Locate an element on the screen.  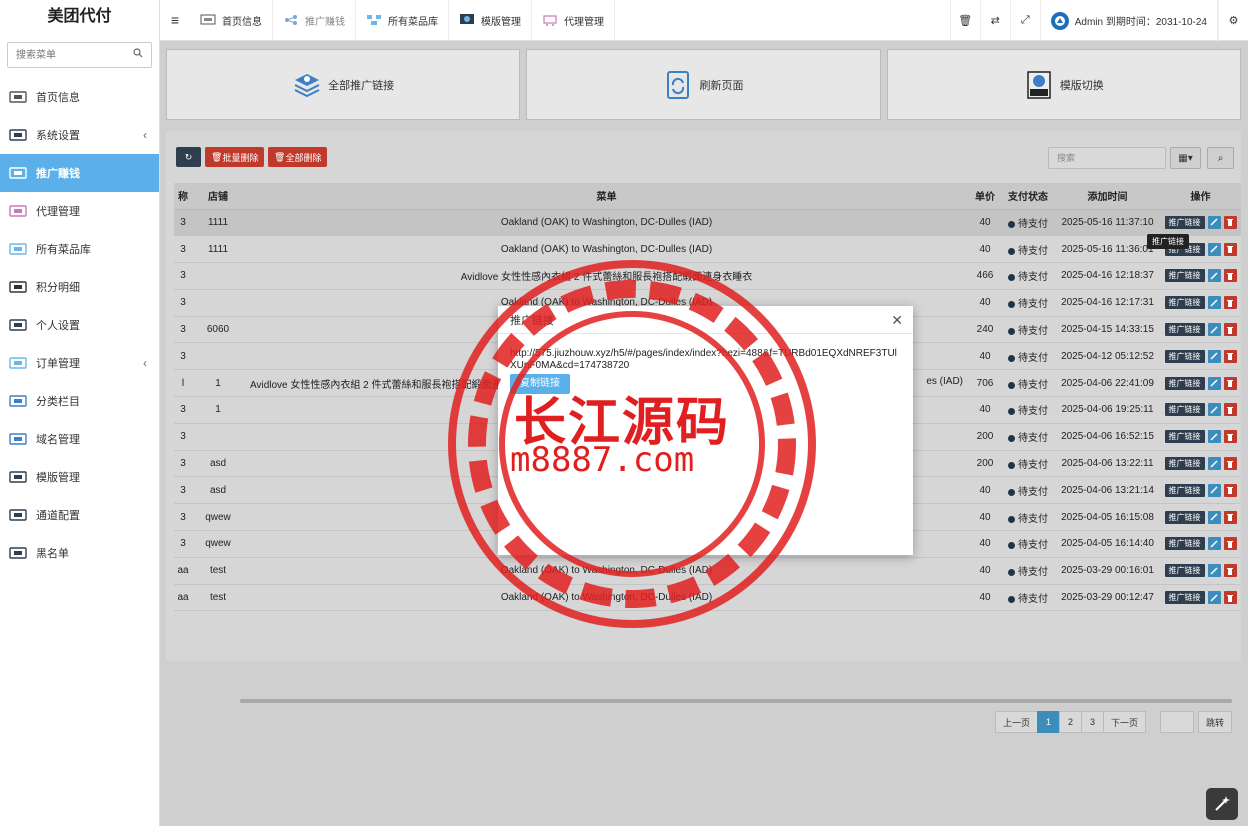
col-header: 称 is located at coordinates (183, 196).